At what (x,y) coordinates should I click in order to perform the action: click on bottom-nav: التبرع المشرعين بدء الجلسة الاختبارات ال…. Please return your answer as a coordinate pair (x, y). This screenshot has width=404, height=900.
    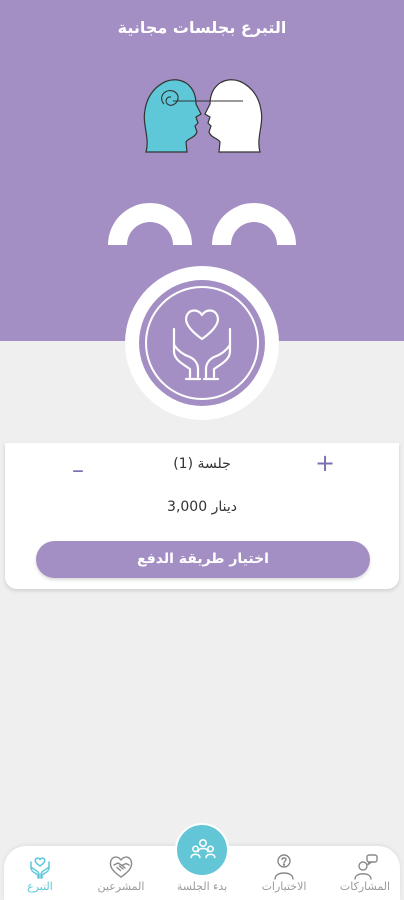
    Looking at the image, I should click on (202, 861).